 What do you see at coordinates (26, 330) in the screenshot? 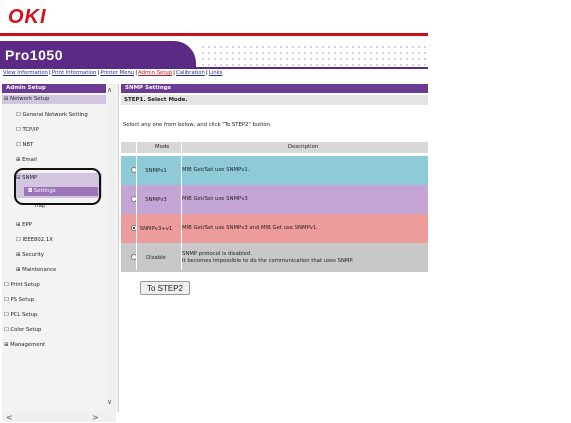
I see `sidebar-item-label: Color Setup` at bounding box center [26, 330].